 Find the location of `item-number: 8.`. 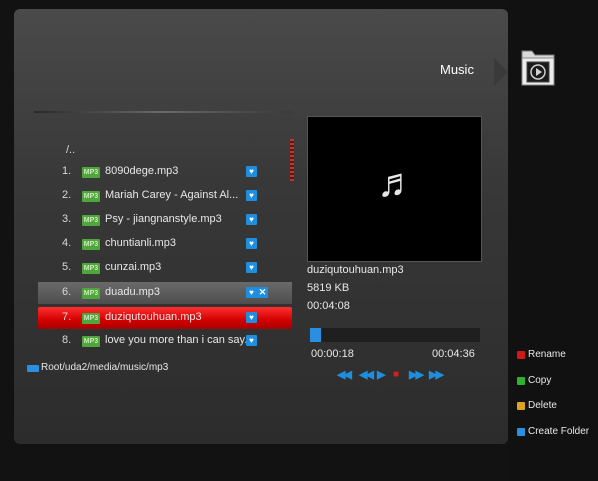

item-number: 8. is located at coordinates (67, 340).